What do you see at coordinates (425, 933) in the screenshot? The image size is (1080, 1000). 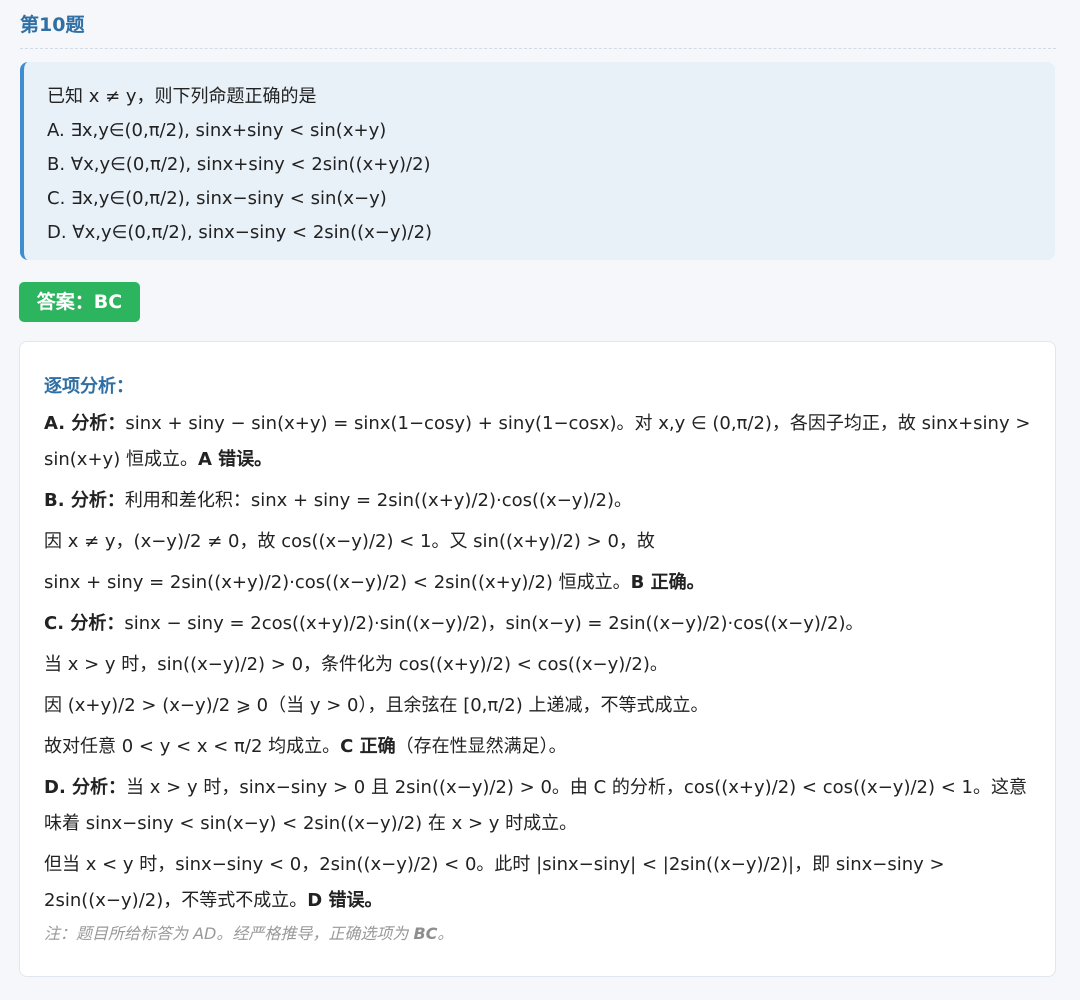 I see `analysis-note-emphasis: BC` at bounding box center [425, 933].